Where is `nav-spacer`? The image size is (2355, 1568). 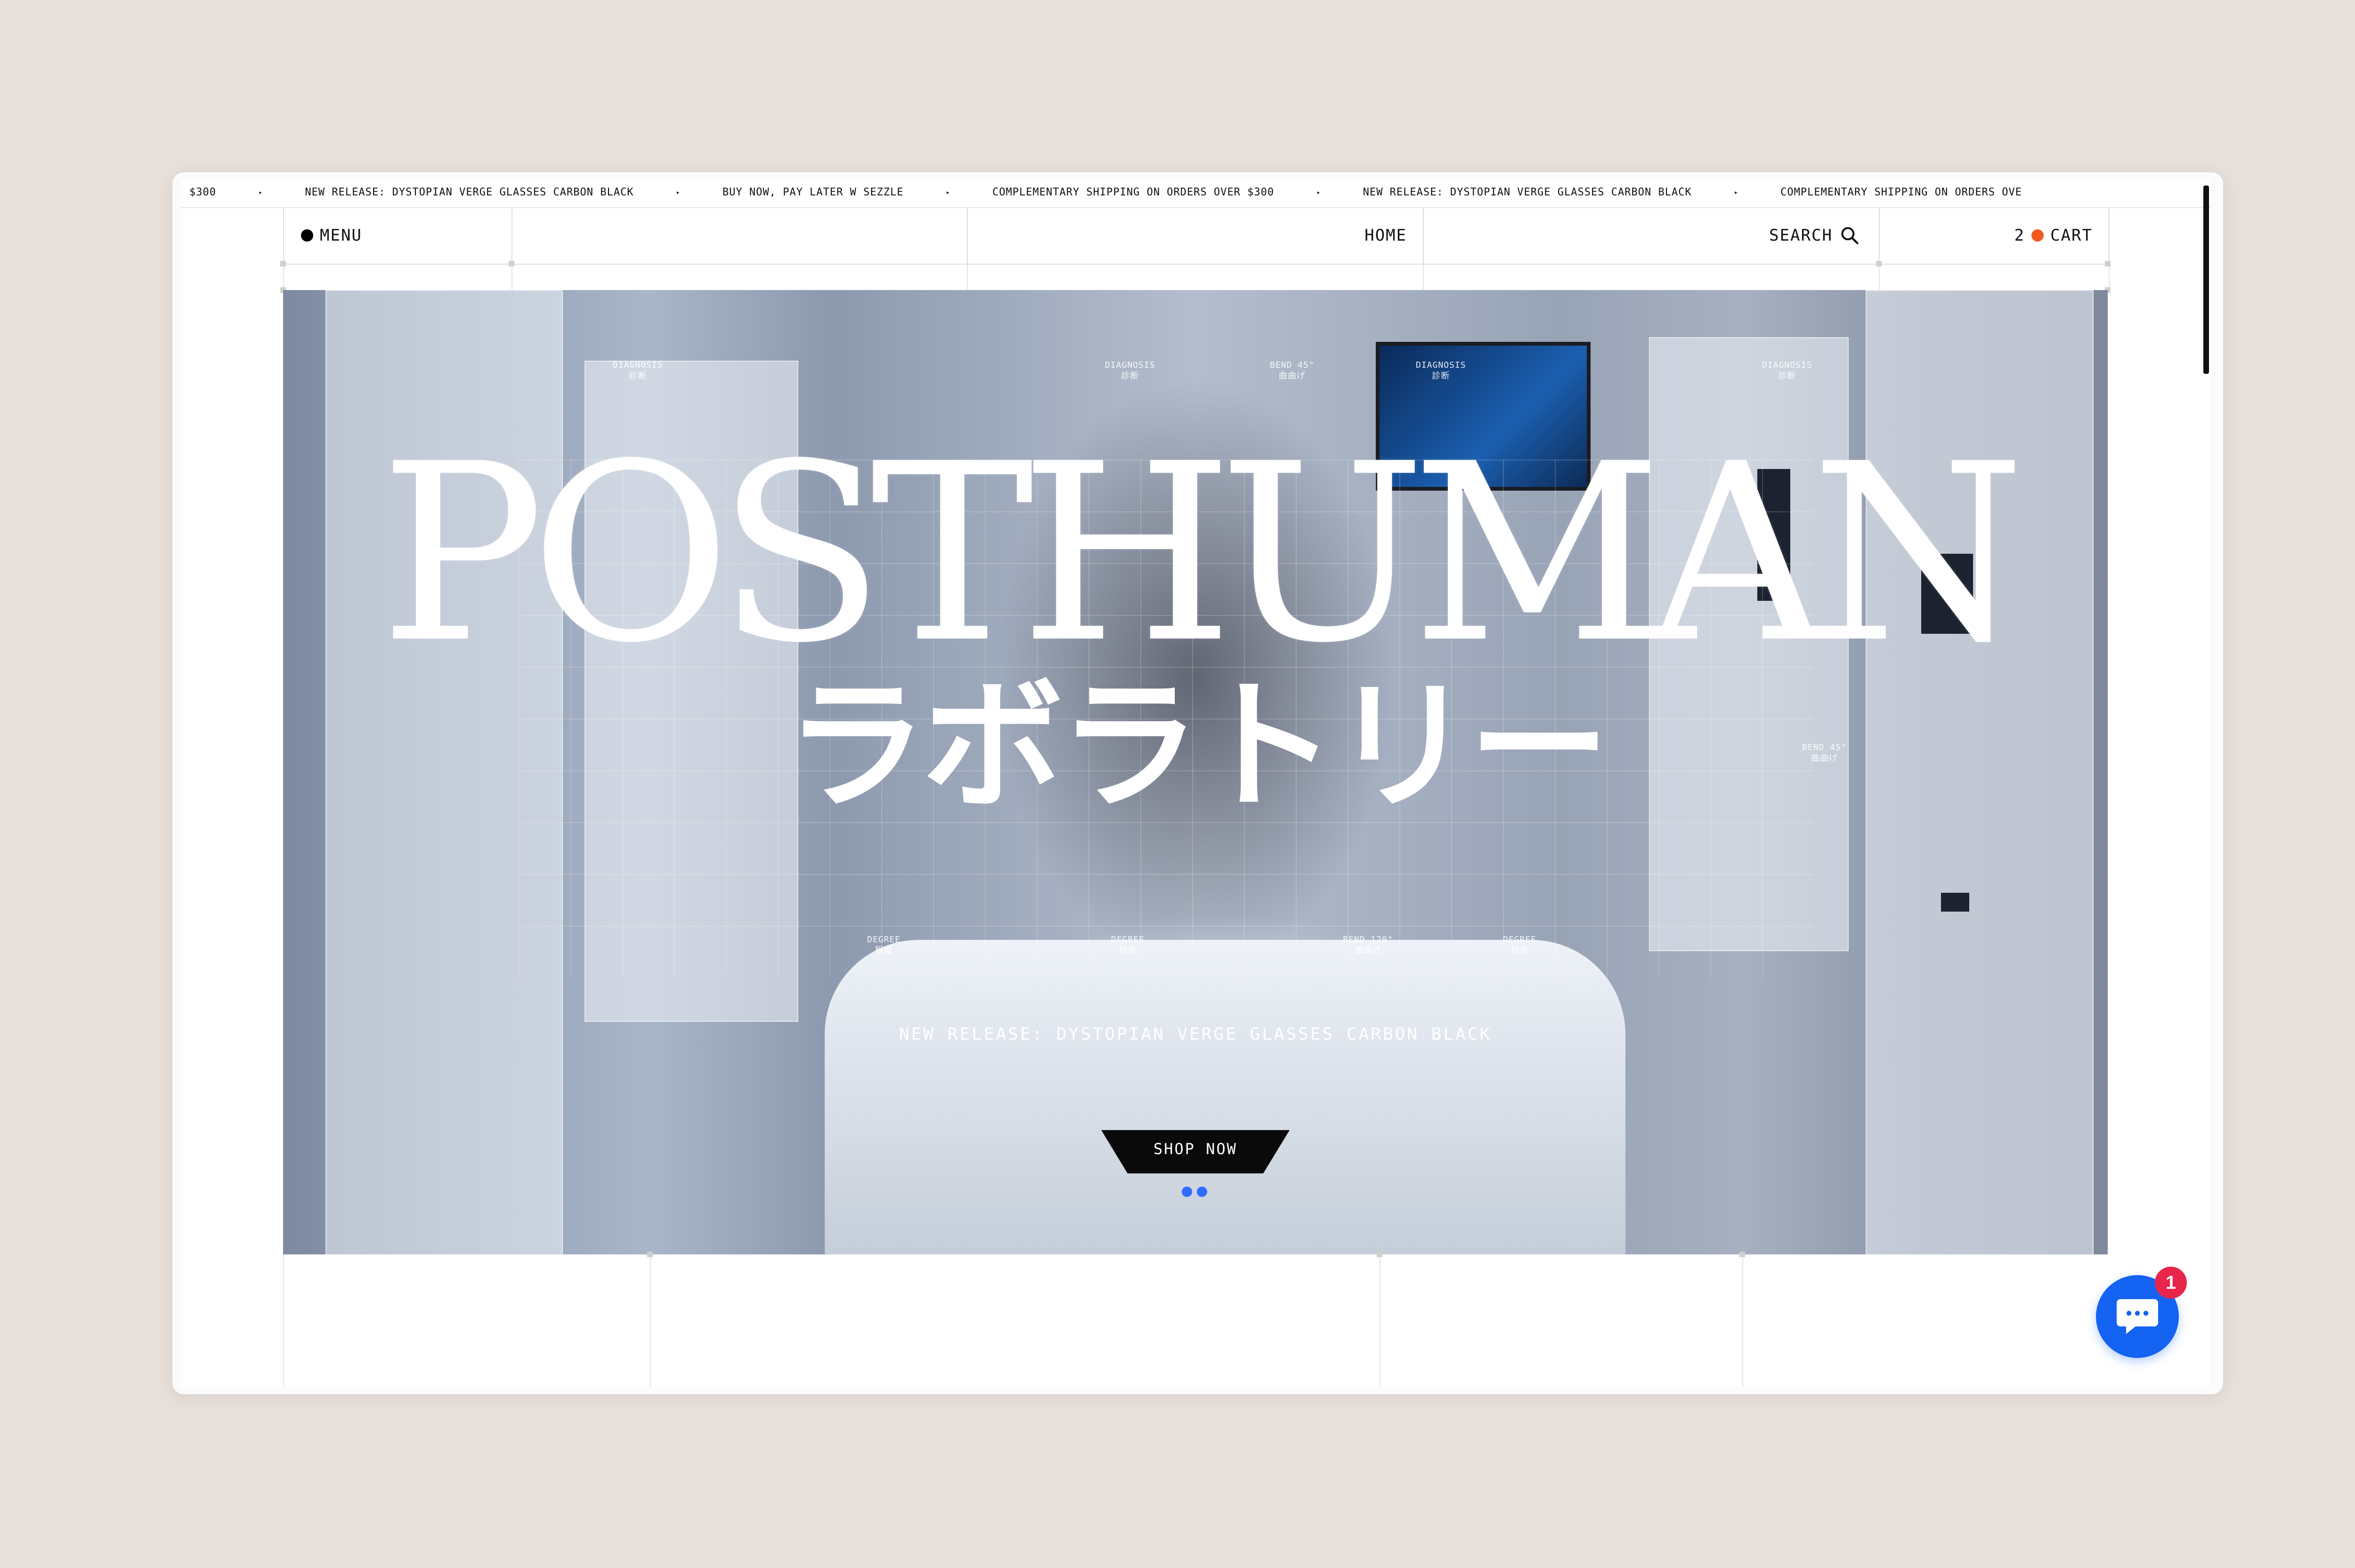
nav-spacer is located at coordinates (740, 235).